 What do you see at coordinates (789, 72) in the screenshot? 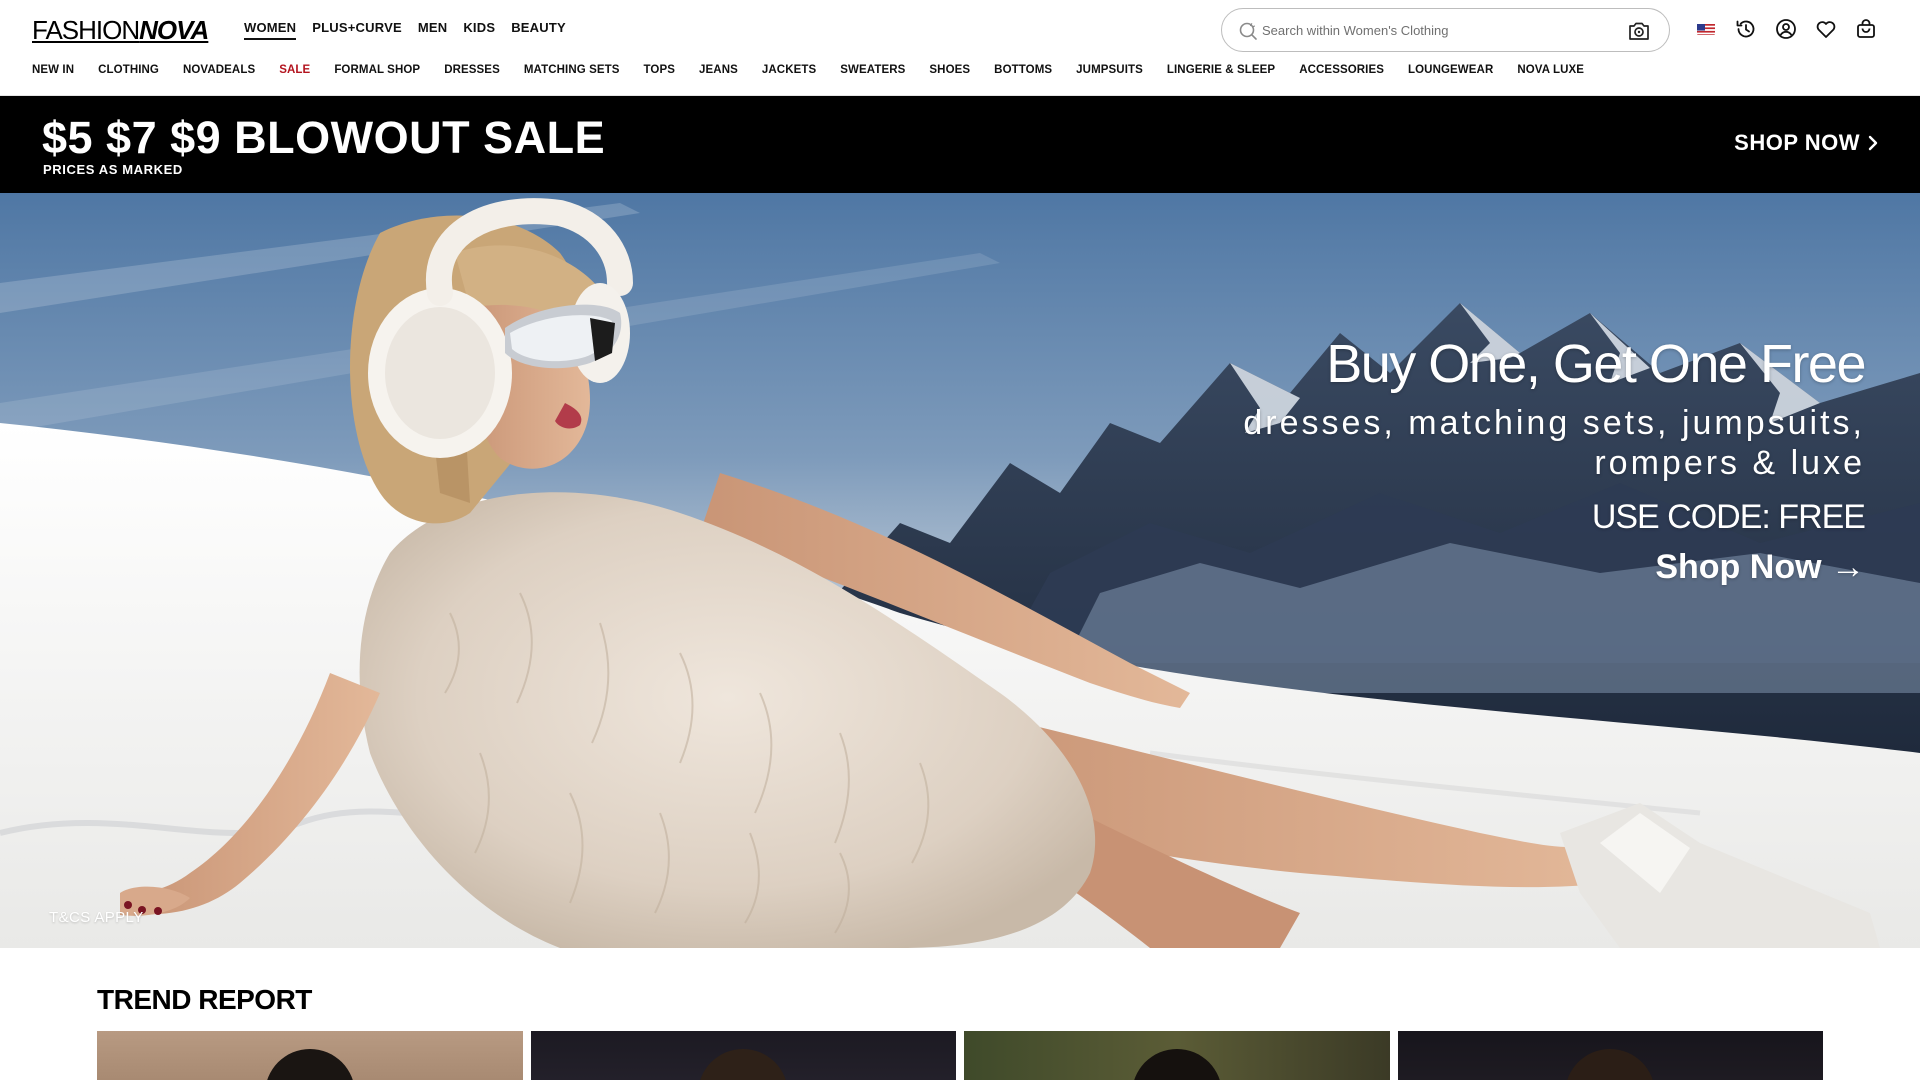
I see `category-link-jackets: JACKETS` at bounding box center [789, 72].